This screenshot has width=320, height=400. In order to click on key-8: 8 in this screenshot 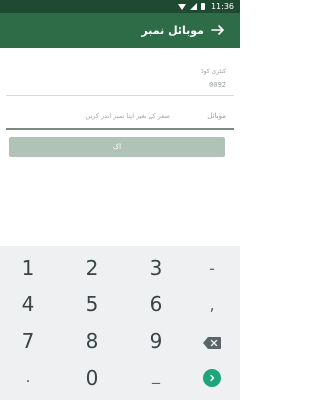, I will do `click(92, 341)`.